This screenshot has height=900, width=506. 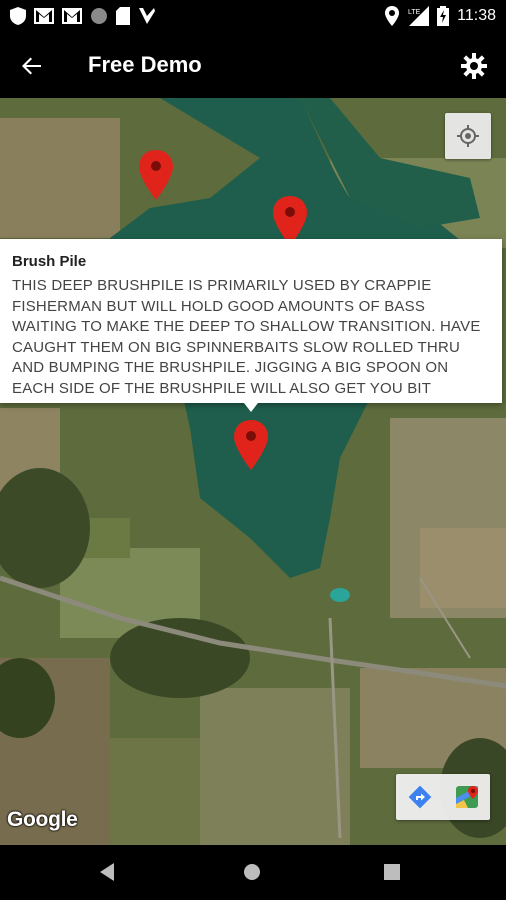 I want to click on location-icon, so click(x=392, y=16).